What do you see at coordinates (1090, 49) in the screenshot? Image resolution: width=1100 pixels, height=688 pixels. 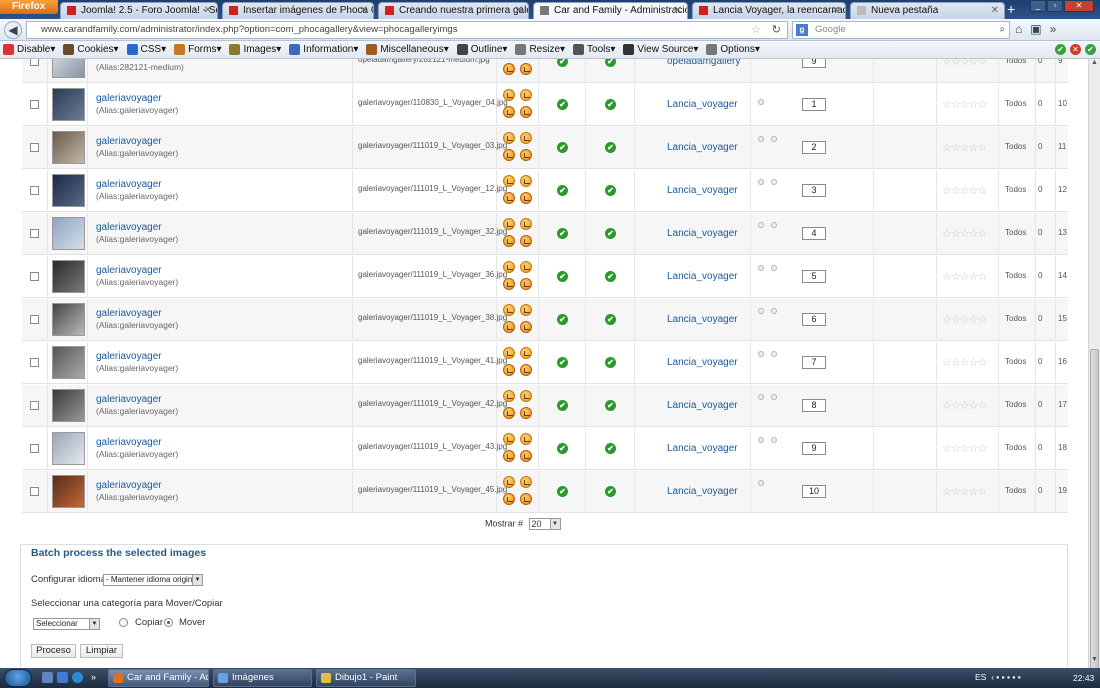 I see `valid-css-icon: ✔` at bounding box center [1090, 49].